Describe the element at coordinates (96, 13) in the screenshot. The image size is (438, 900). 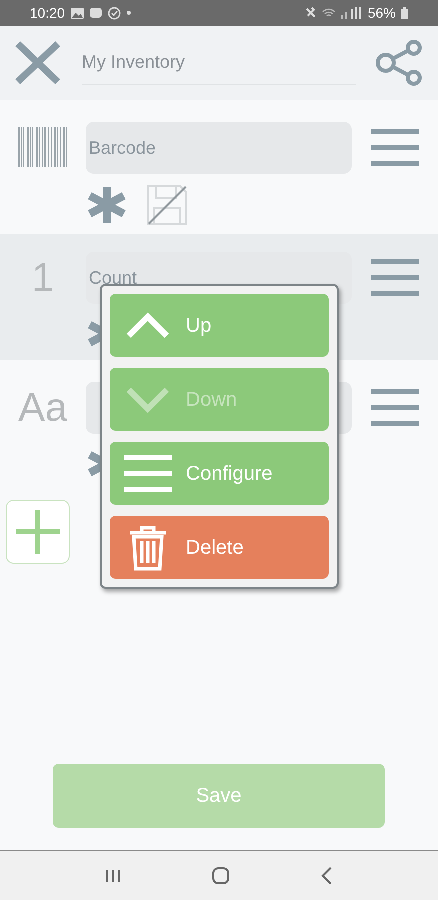
I see `message-icon` at that location.